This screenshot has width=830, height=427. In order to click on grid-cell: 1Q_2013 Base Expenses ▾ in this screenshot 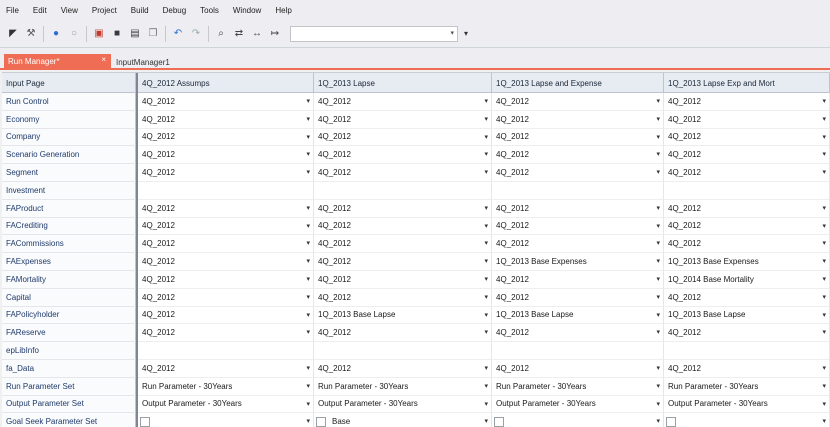, I will do `click(747, 262)`.